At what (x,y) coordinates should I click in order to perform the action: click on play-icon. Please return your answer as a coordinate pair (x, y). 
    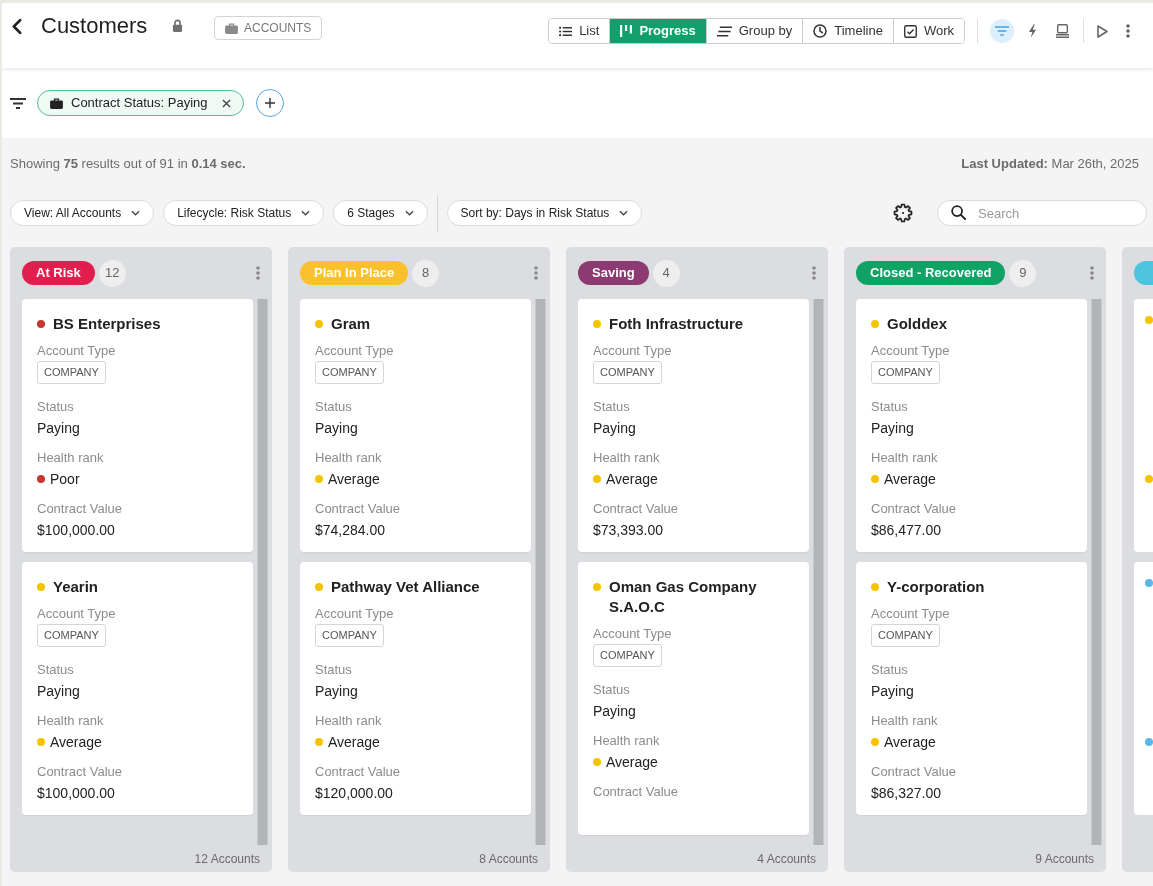
    Looking at the image, I should click on (1102, 31).